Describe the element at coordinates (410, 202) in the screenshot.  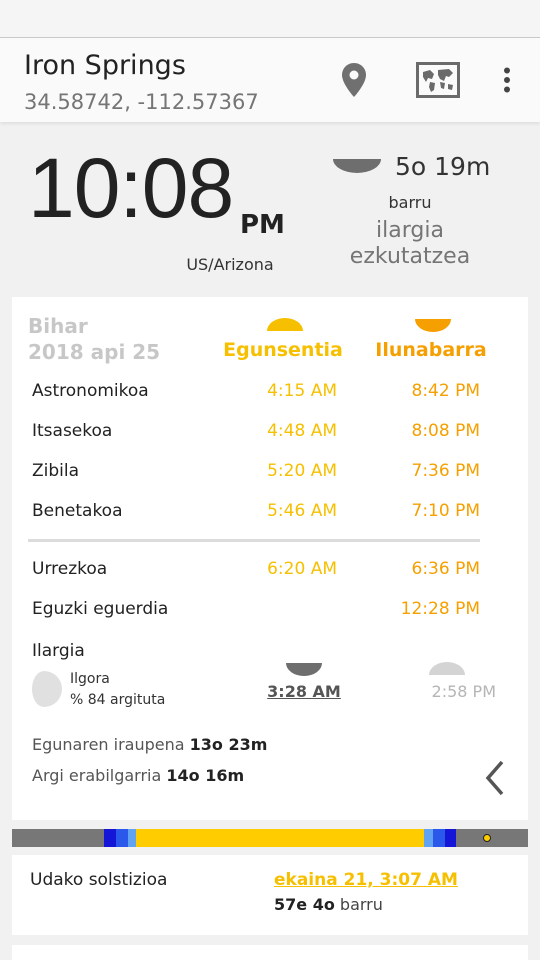
I see `next-event-suffix: barru` at that location.